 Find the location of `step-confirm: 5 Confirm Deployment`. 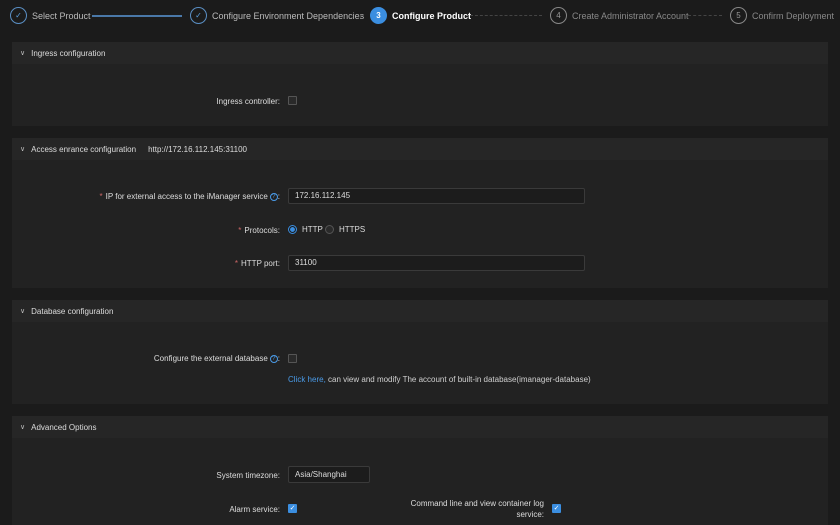

step-confirm: 5 Confirm Deployment is located at coordinates (782, 15).